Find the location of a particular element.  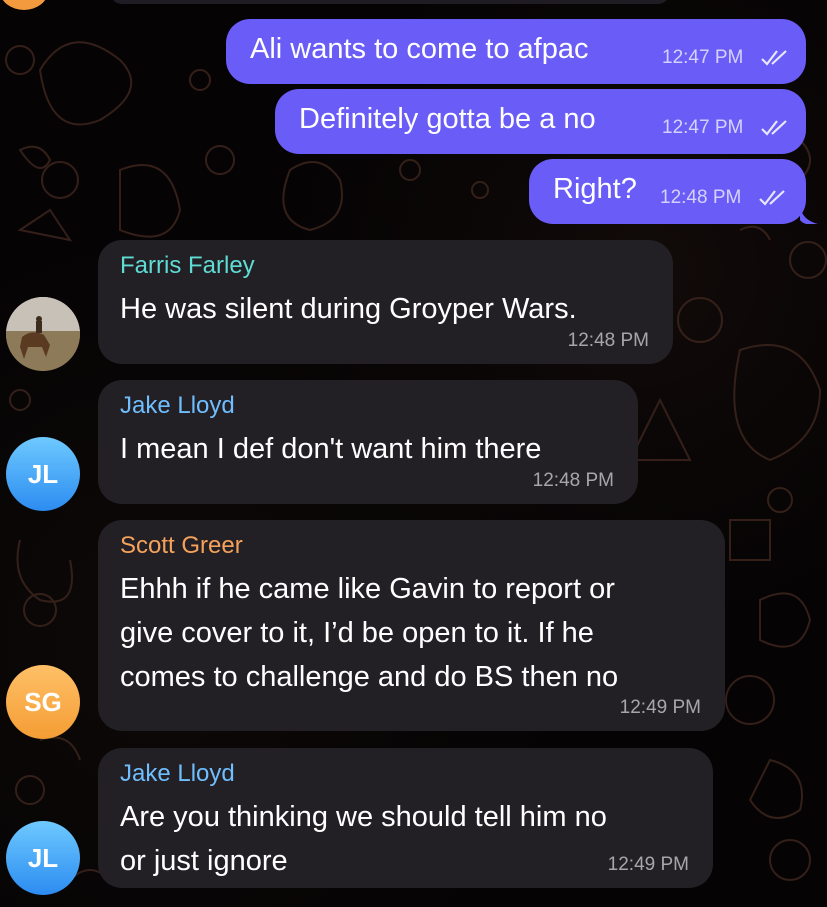

message-text: I mean I def don't want him there is located at coordinates (330, 449).